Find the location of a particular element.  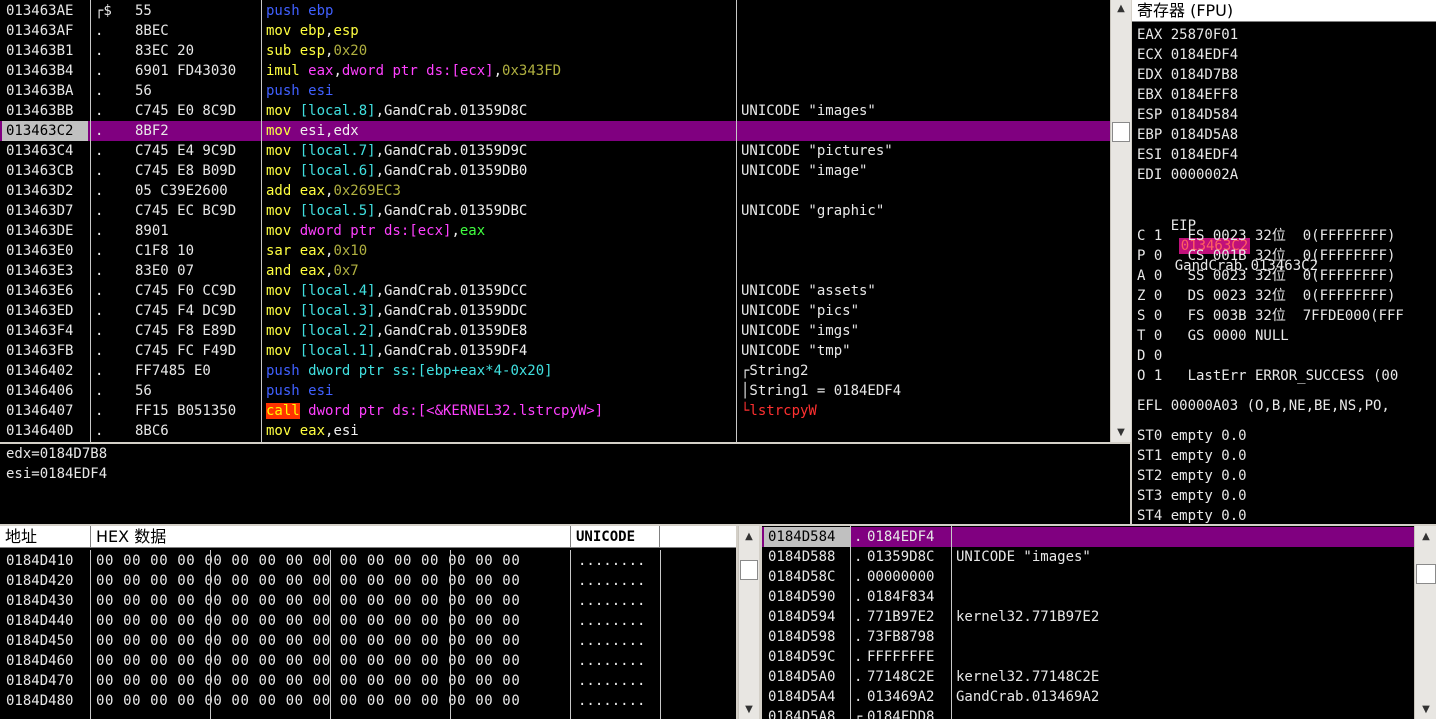

fpu-row: ST2 empty 0.0 is located at coordinates (1282, 476).